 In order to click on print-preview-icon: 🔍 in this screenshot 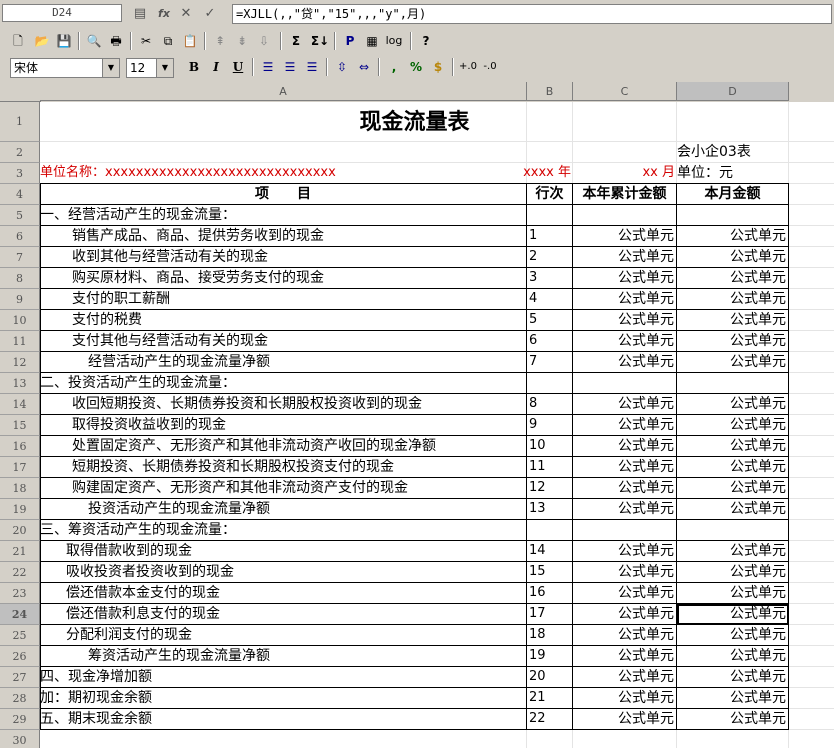, I will do `click(94, 41)`.